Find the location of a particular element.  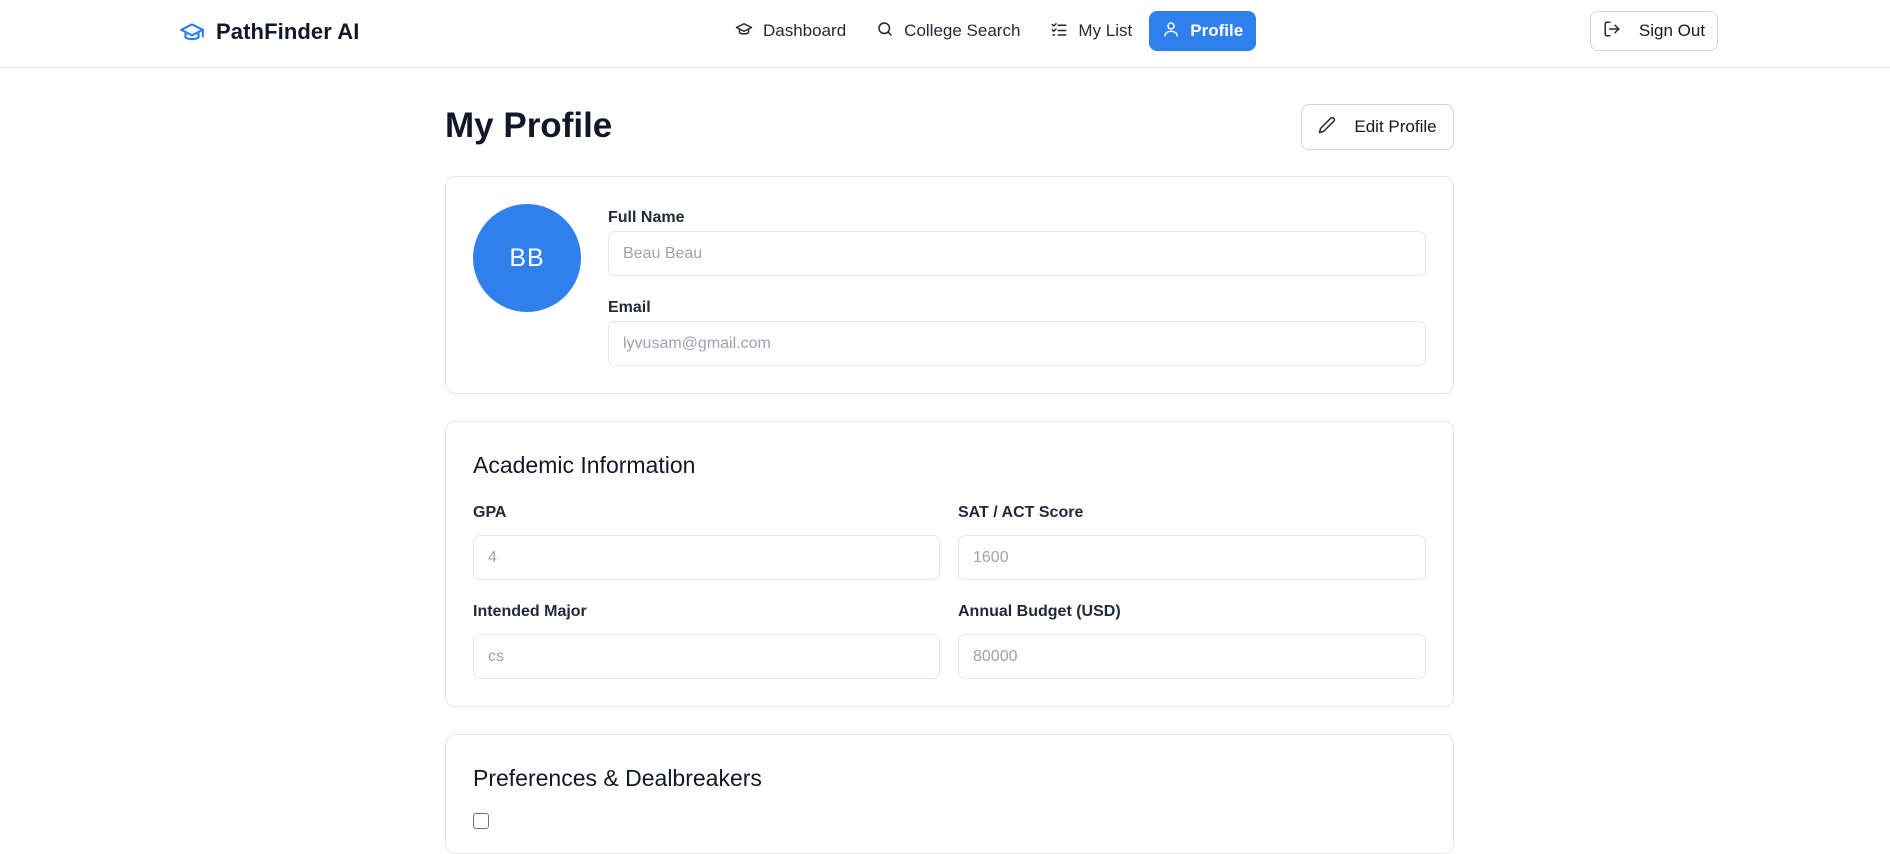

major-label: Intended Major is located at coordinates (530, 611).